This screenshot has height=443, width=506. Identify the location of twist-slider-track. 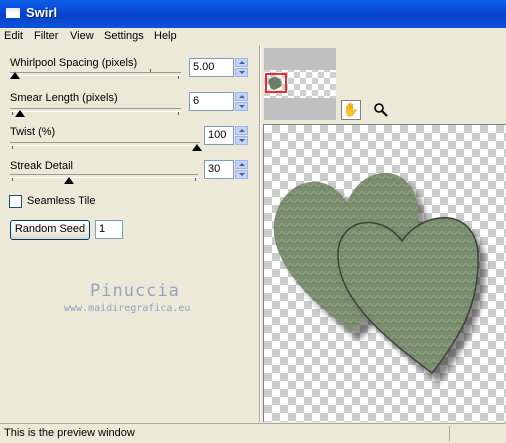
(105, 144).